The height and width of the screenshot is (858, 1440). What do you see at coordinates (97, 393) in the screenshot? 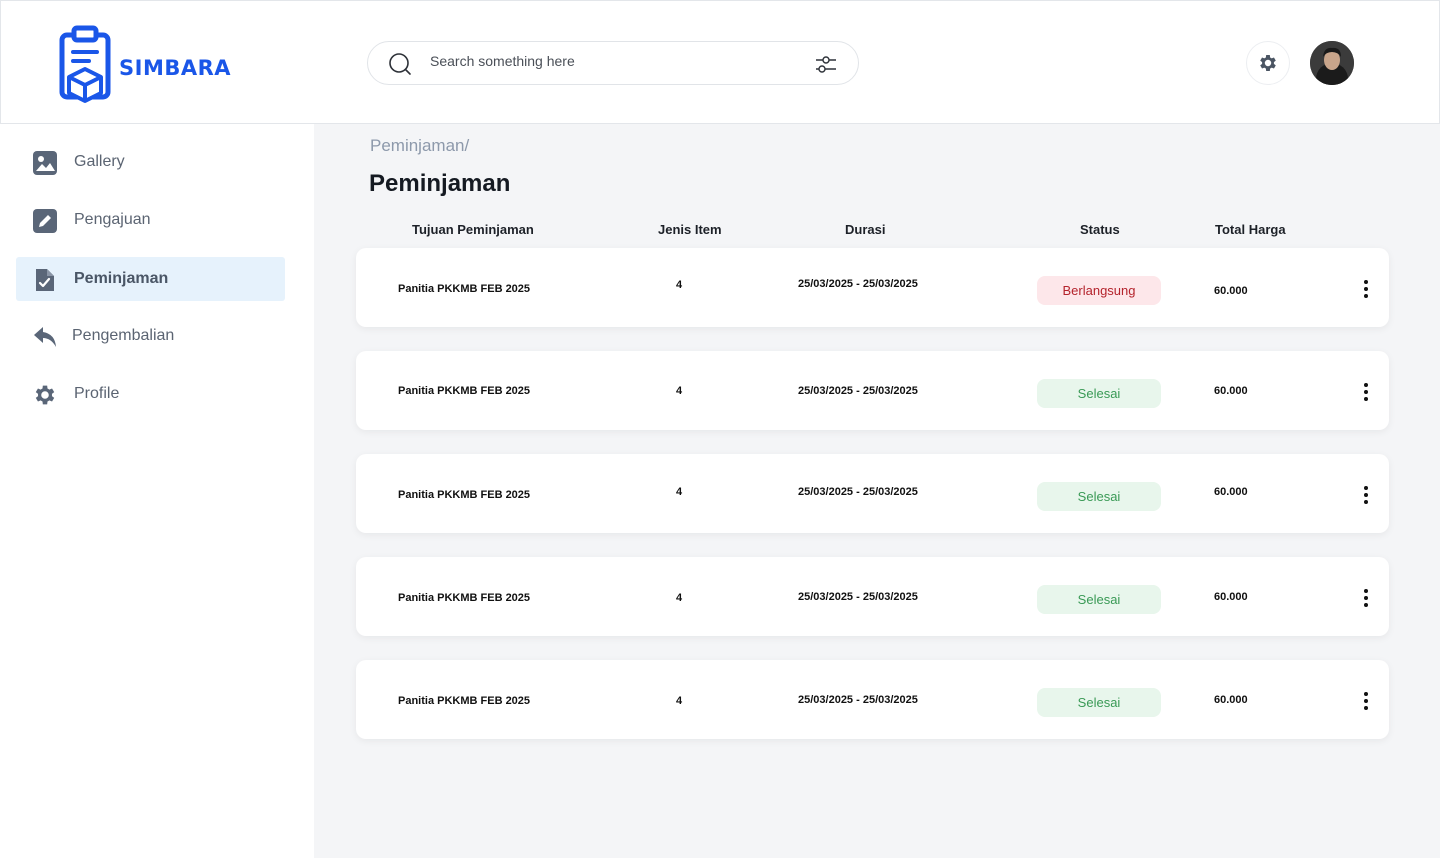
I see `sidebar-item-label: Profile` at bounding box center [97, 393].